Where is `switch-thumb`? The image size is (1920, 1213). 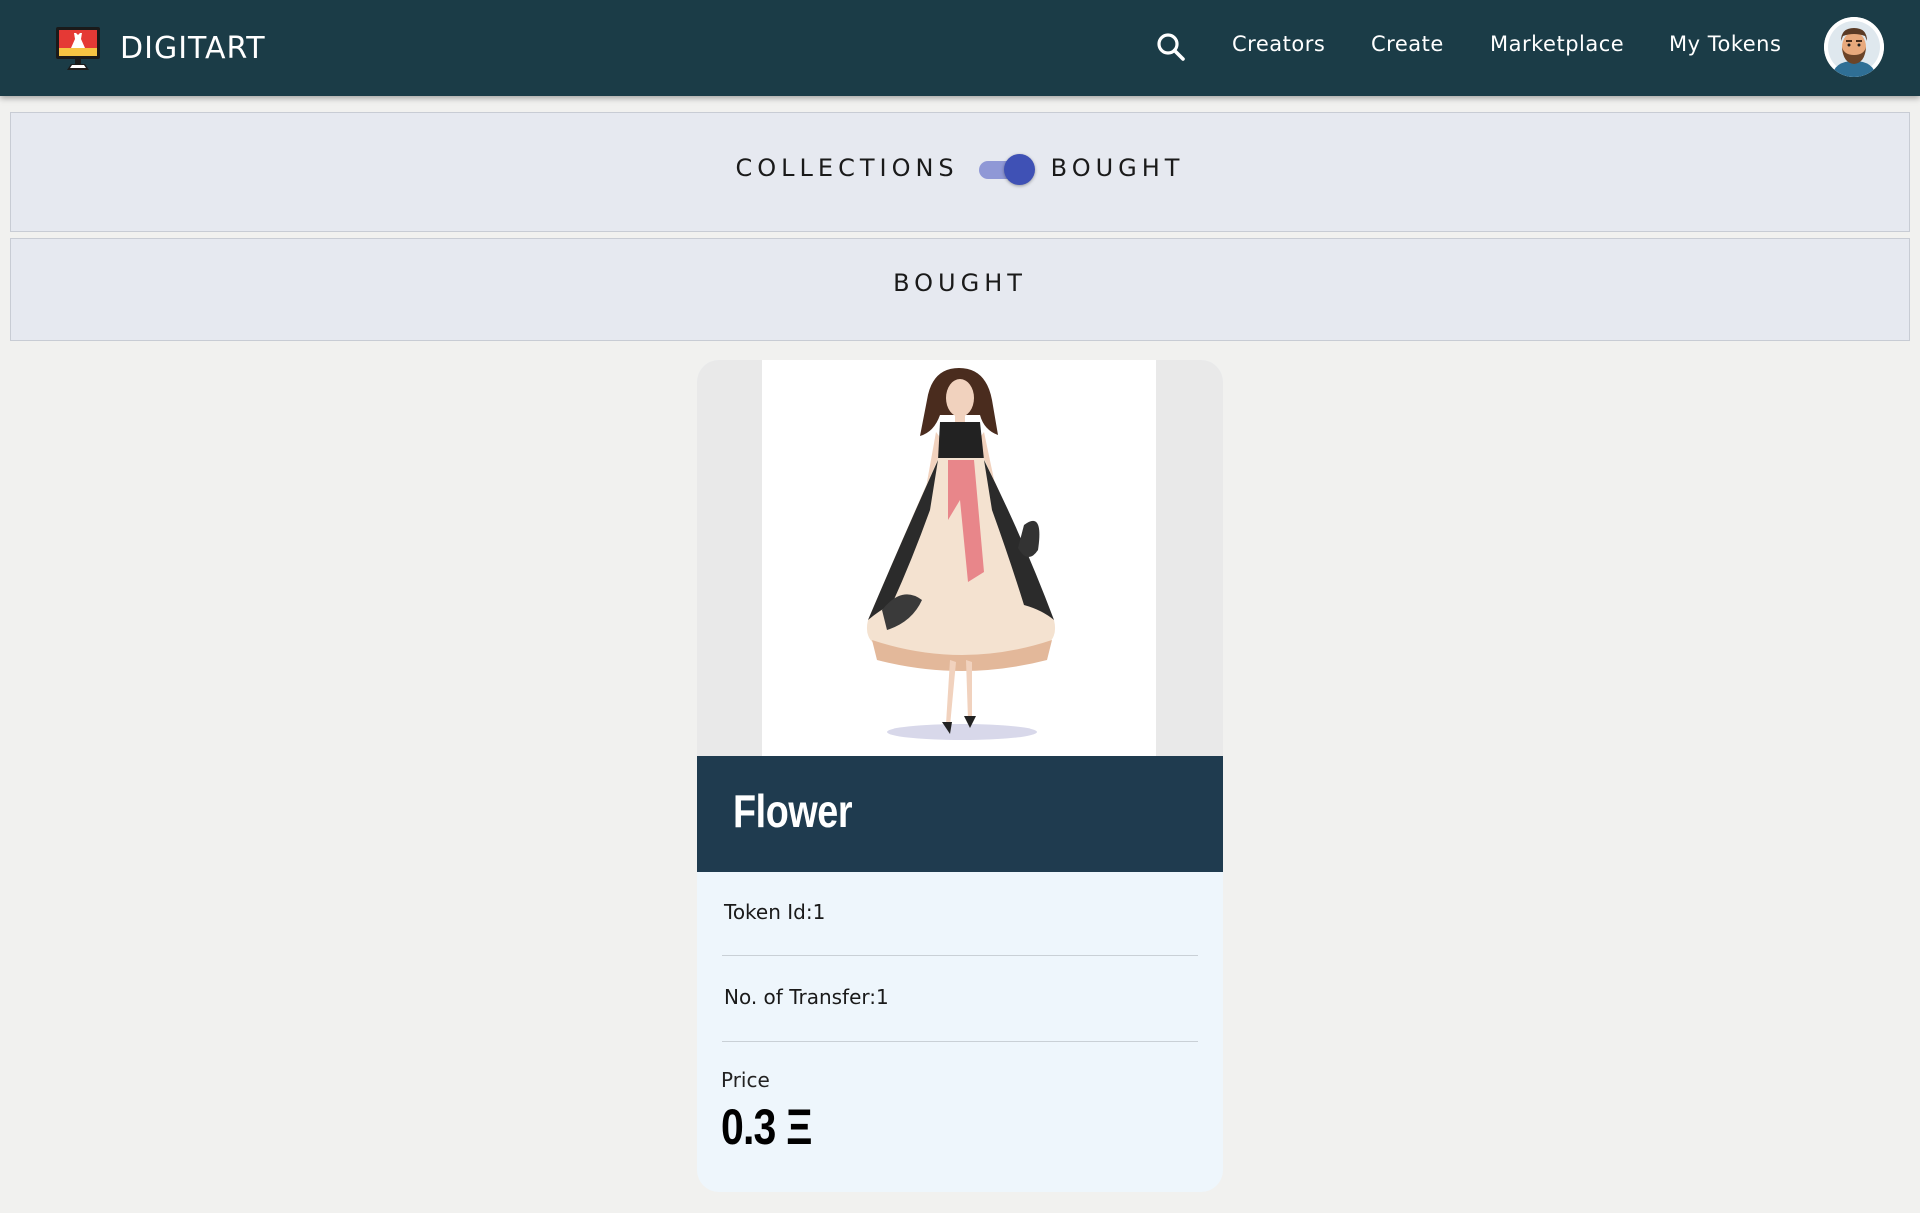
switch-thumb is located at coordinates (1019, 169).